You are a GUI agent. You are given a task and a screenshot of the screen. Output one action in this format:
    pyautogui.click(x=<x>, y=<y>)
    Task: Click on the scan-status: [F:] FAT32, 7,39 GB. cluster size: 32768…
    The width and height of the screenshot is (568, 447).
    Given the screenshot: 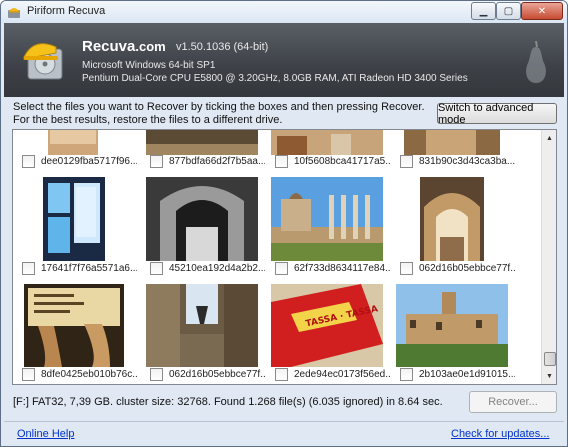 What is the action you would take?
    pyautogui.click(x=228, y=402)
    